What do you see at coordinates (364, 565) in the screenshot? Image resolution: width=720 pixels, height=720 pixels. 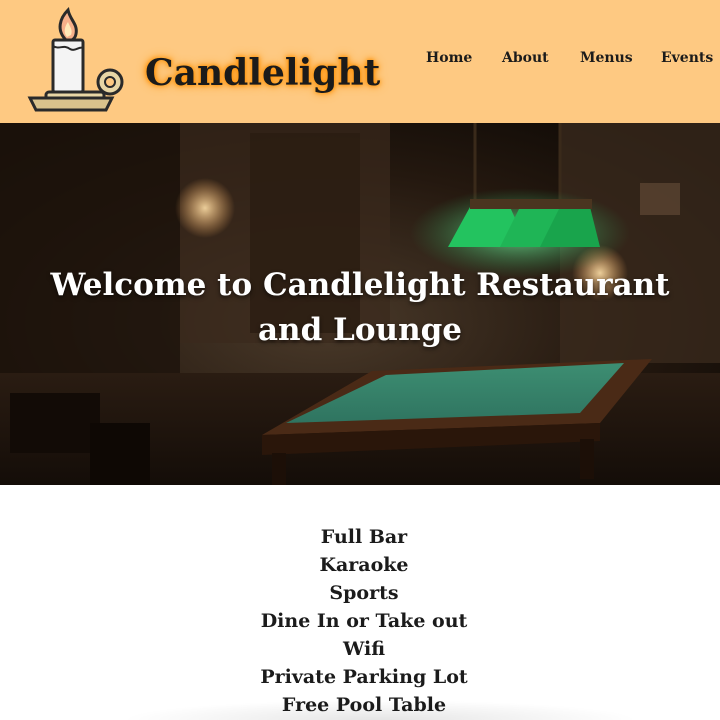 I see `feature-item: Karaoke` at bounding box center [364, 565].